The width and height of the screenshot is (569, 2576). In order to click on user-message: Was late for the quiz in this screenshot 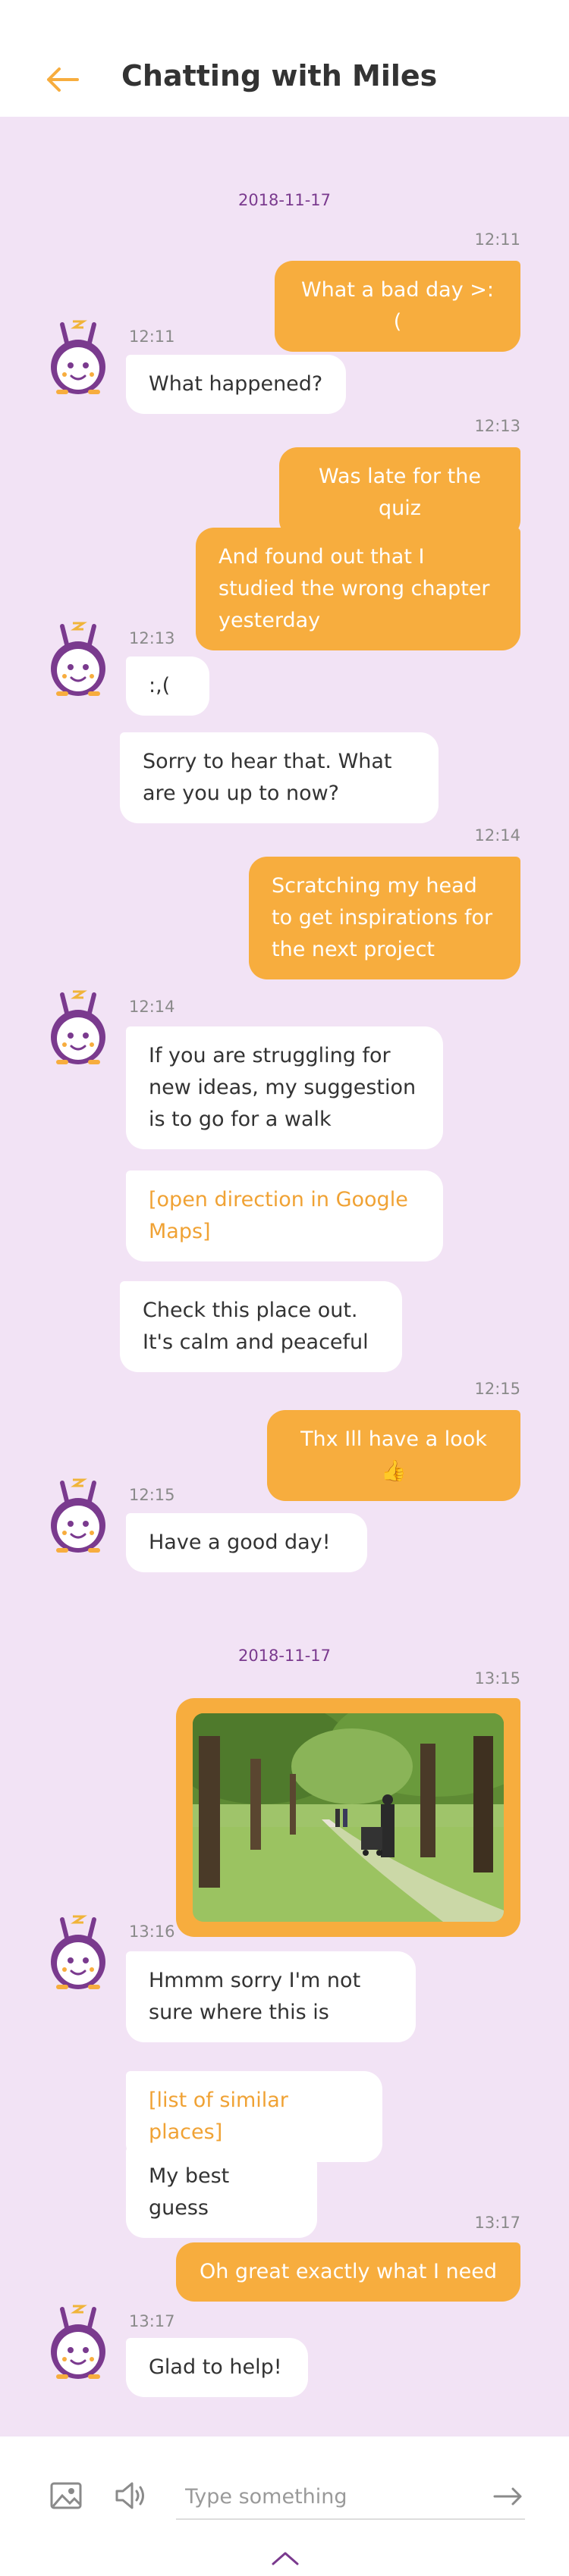, I will do `click(400, 492)`.